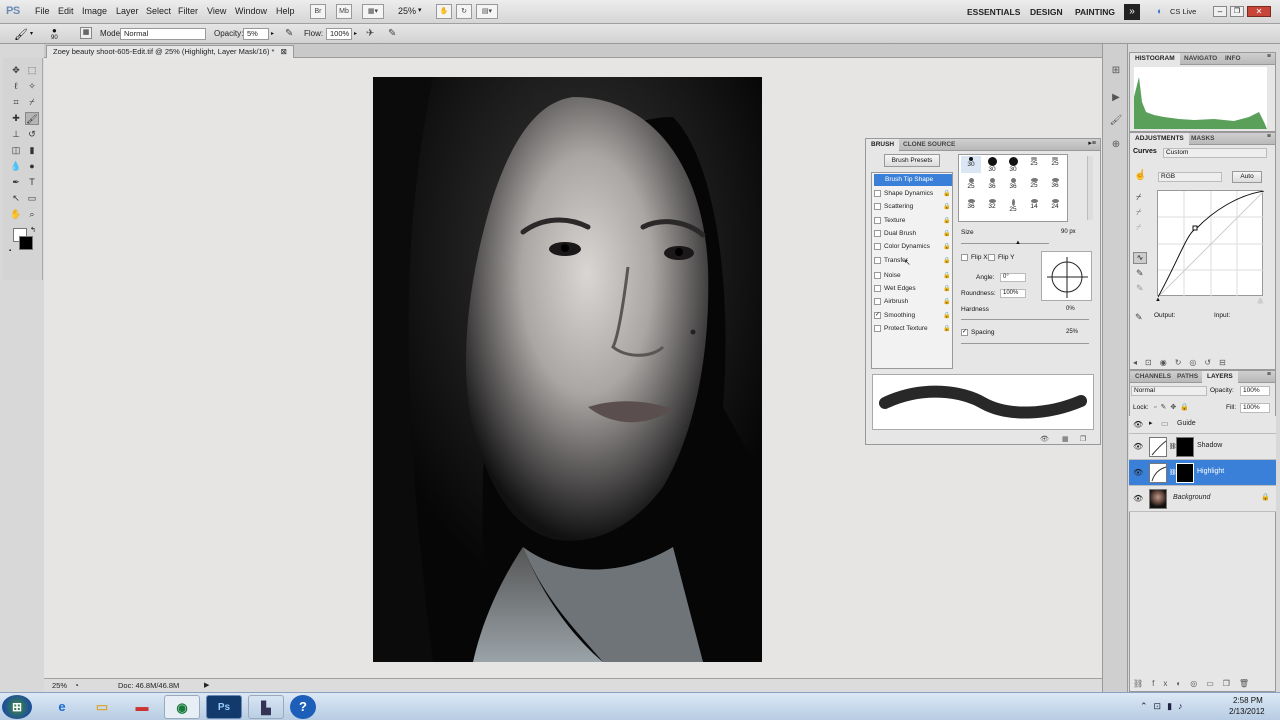  What do you see at coordinates (913, 316) in the screenshot?
I see `brush-option-smoothing: ✓ Smoothing` at bounding box center [913, 316].